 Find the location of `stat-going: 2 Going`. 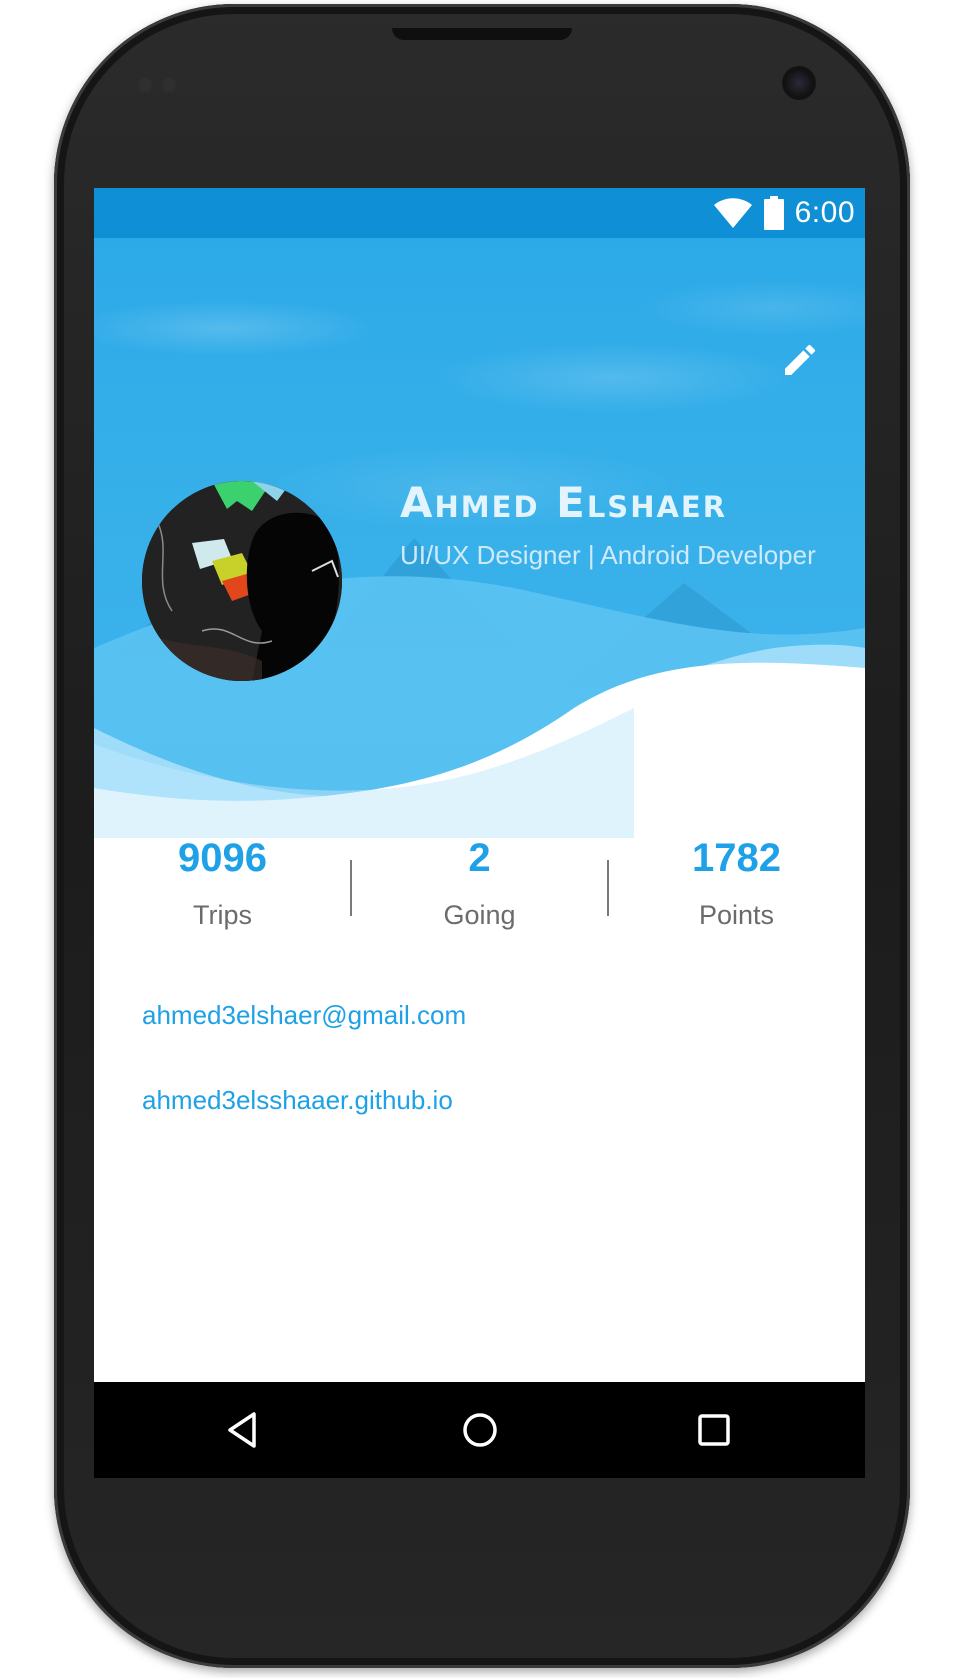

stat-going: 2 Going is located at coordinates (479, 879).